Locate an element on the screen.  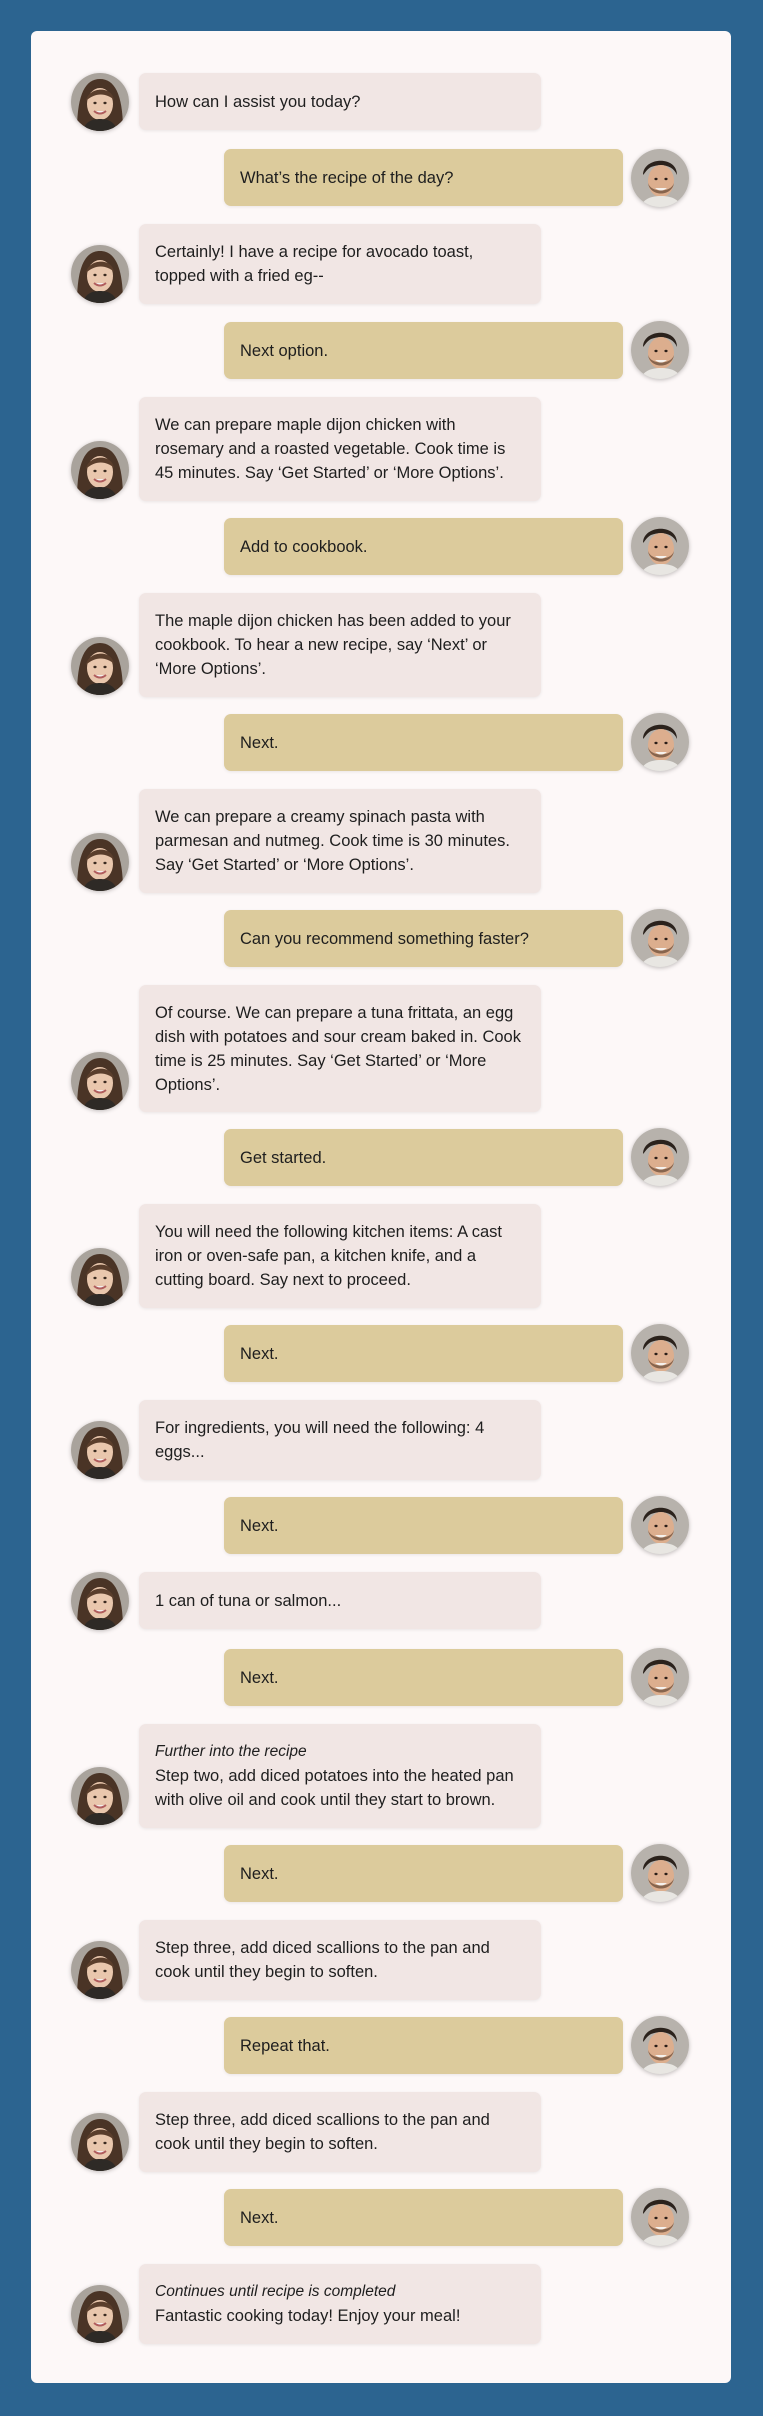
message-text: What’s the recipe of the day? is located at coordinates (347, 177).